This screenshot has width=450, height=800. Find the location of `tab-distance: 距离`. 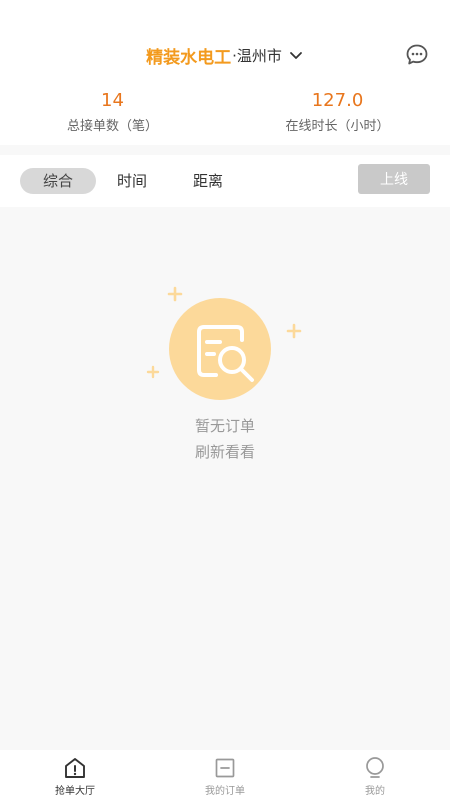

tab-distance: 距离 is located at coordinates (208, 181).